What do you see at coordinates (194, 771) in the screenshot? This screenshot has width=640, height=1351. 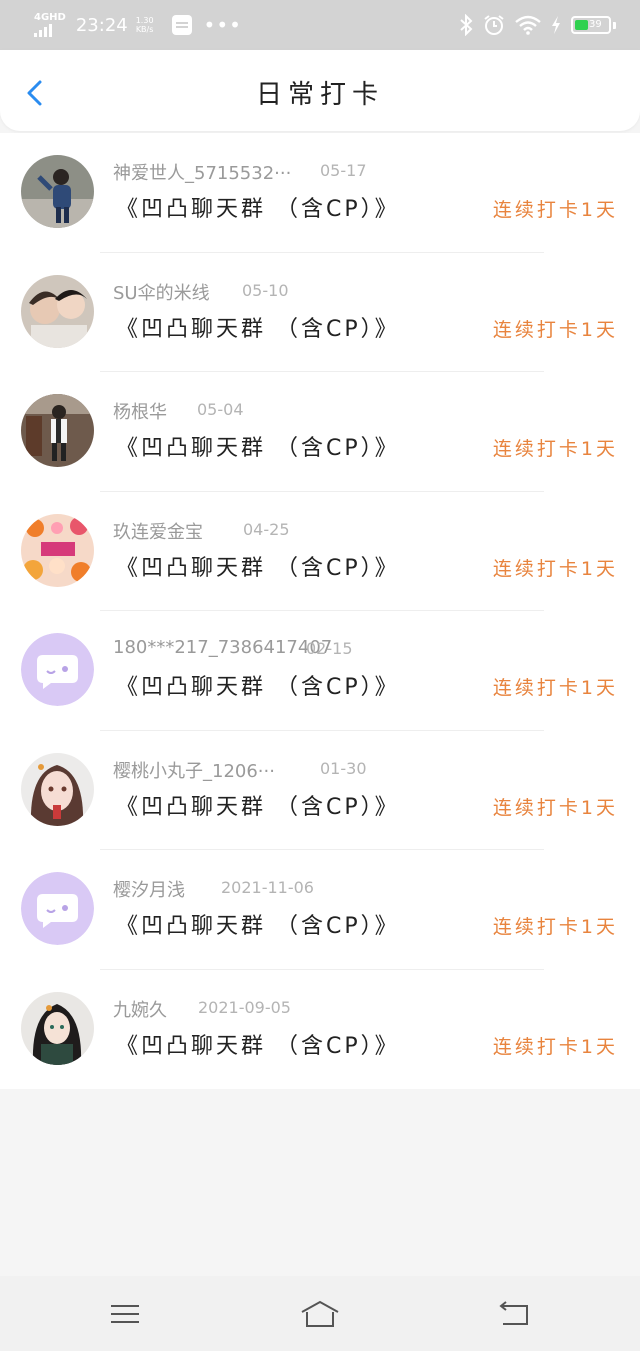 I see `user-name: 樱桃小丸子_1206···` at bounding box center [194, 771].